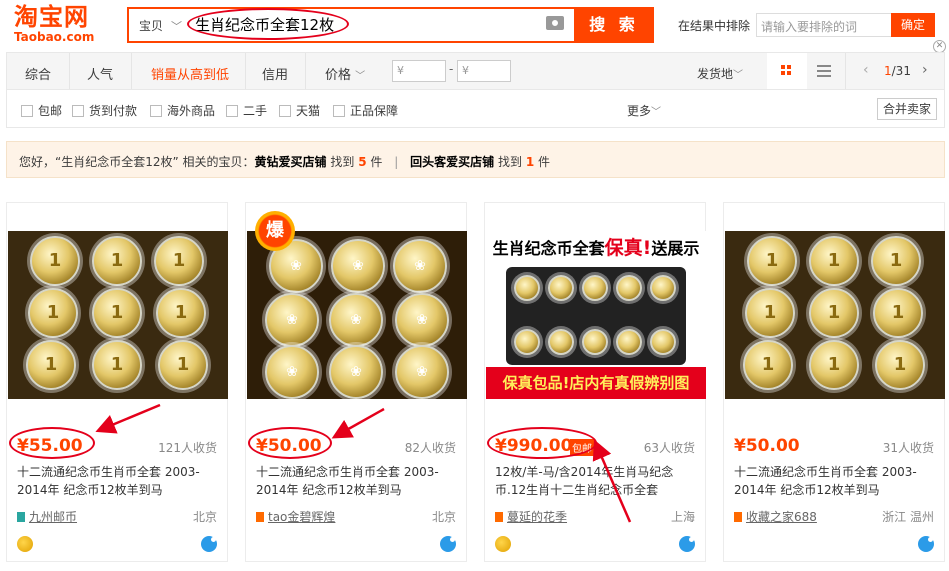 The height and width of the screenshot is (571, 949). I want to click on product-sold: 82人收货, so click(430, 448).